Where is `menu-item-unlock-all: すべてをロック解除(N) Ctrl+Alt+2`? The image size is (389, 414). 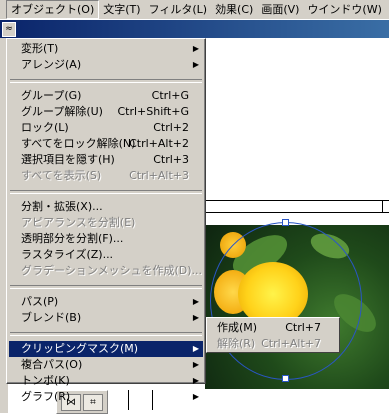 menu-item-unlock-all: すべてをロック解除(N) Ctrl+Alt+2 is located at coordinates (106, 144).